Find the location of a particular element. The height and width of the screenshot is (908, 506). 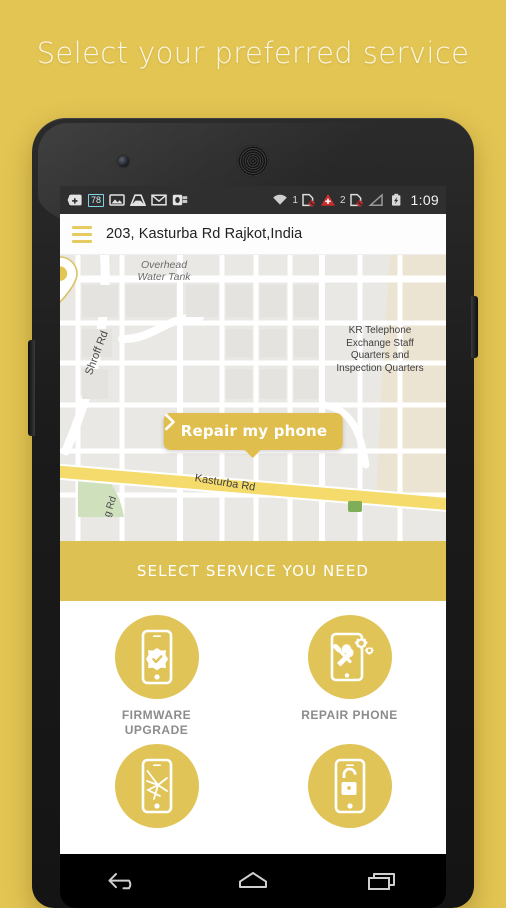

power-button is located at coordinates (474, 327).